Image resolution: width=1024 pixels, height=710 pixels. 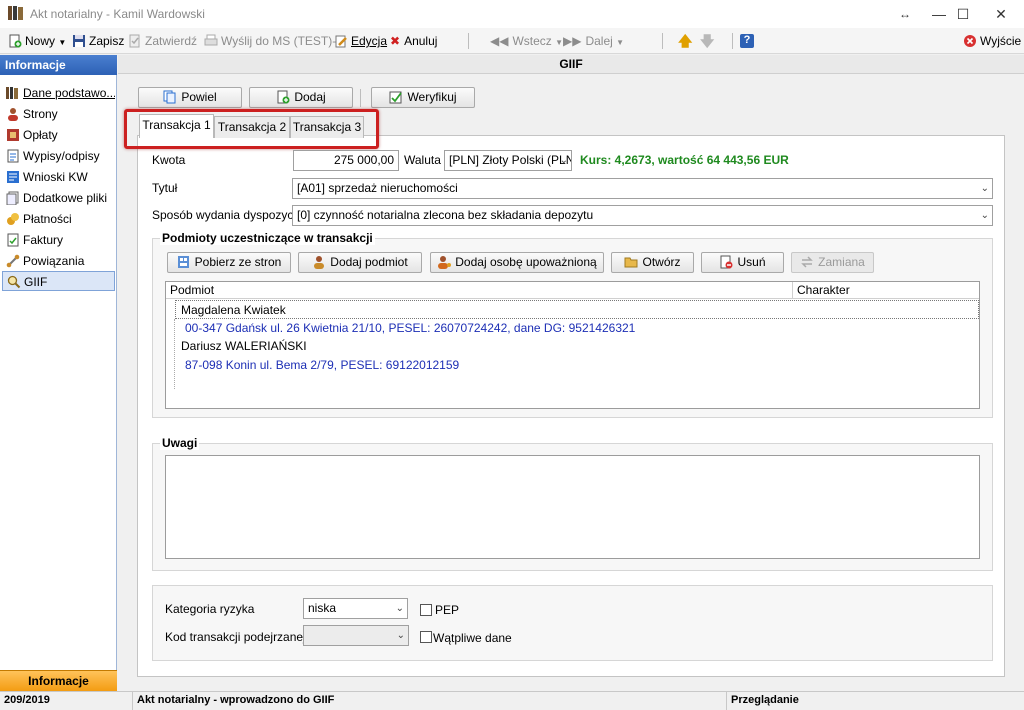 What do you see at coordinates (346, 160) in the screenshot?
I see `amount-input: 275 000,00` at bounding box center [346, 160].